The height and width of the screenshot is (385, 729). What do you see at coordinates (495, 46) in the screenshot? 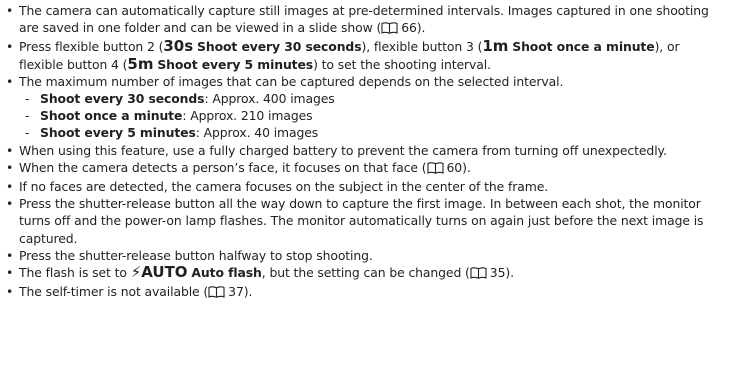
I see `interval-1m-symbol: 1m` at bounding box center [495, 46].